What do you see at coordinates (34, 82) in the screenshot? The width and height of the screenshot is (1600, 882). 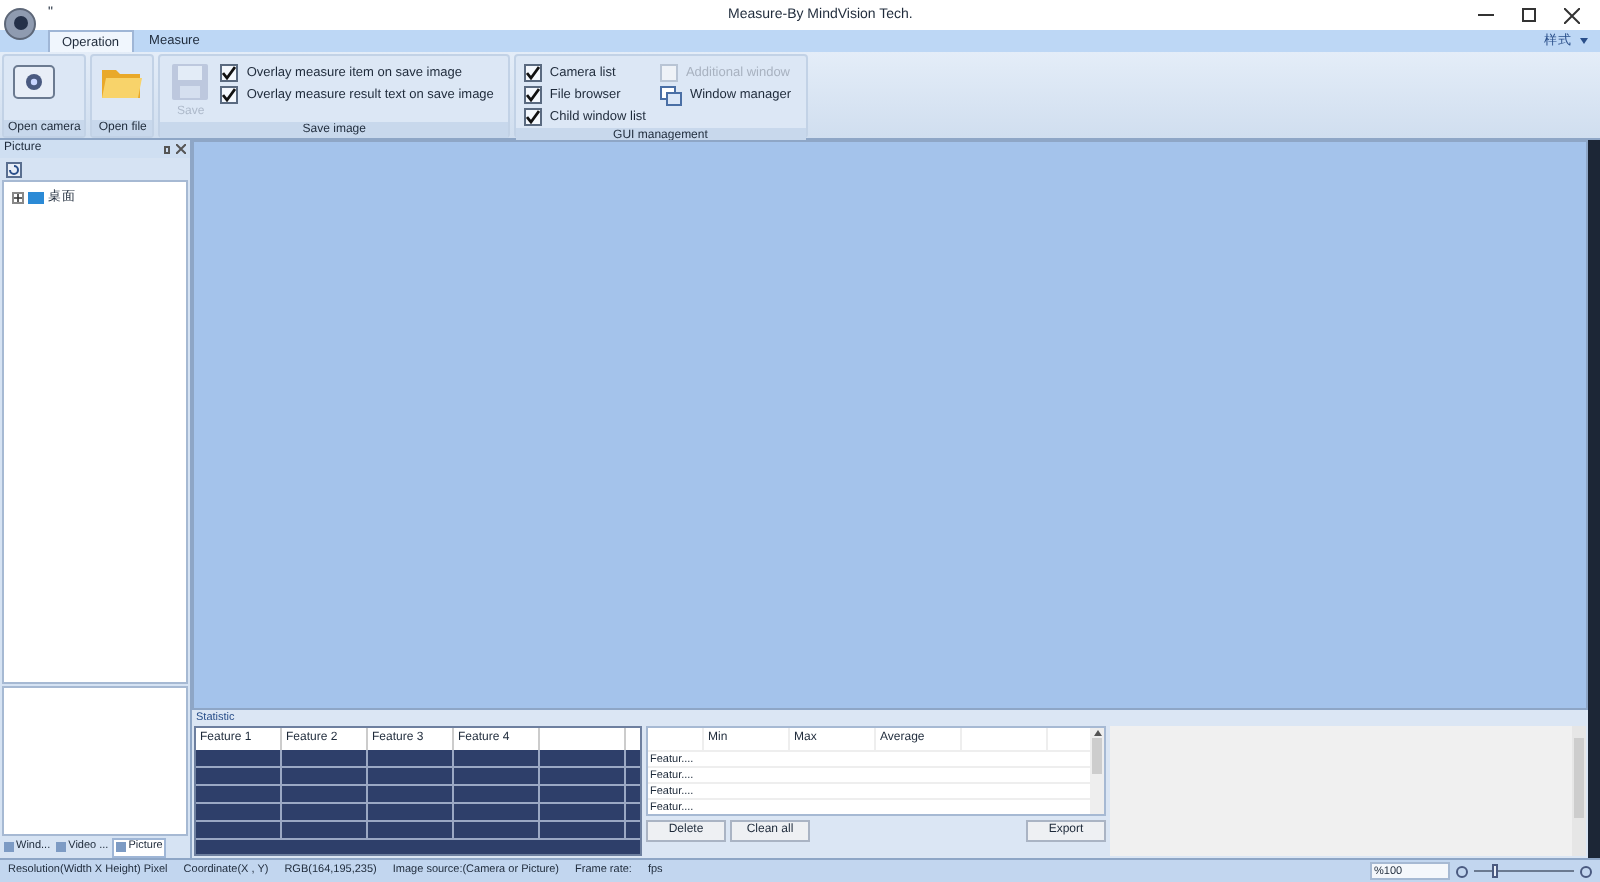 I see `camera-icon` at bounding box center [34, 82].